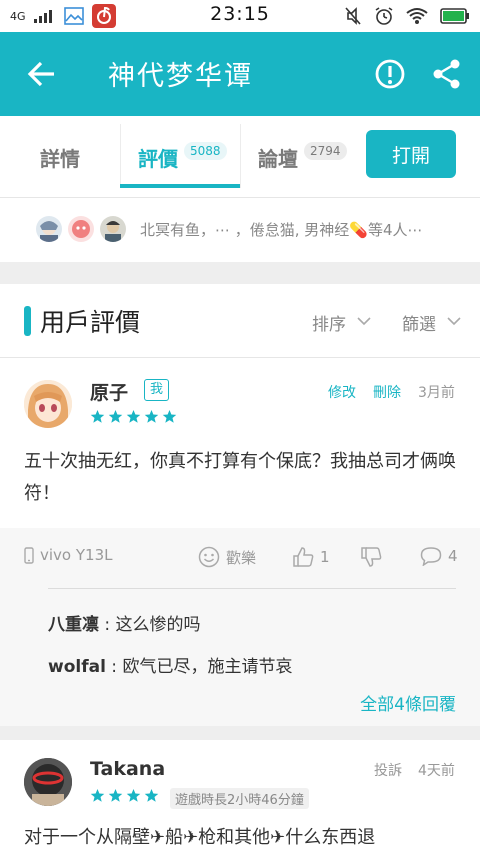  What do you see at coordinates (454, 16) in the screenshot?
I see `battery-icon` at bounding box center [454, 16].